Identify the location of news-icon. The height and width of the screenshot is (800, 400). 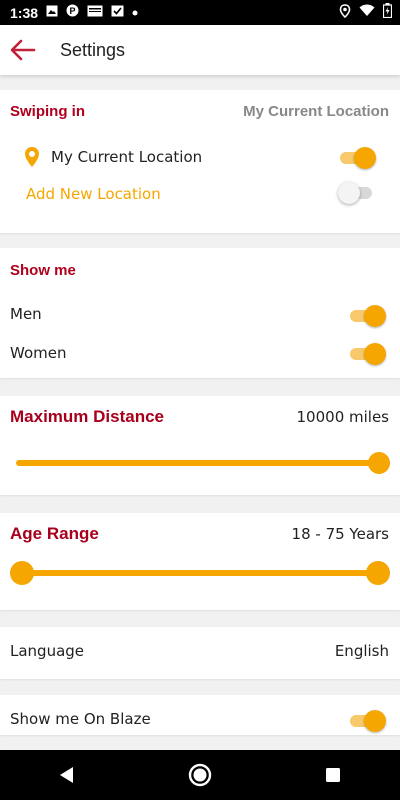
(95, 13).